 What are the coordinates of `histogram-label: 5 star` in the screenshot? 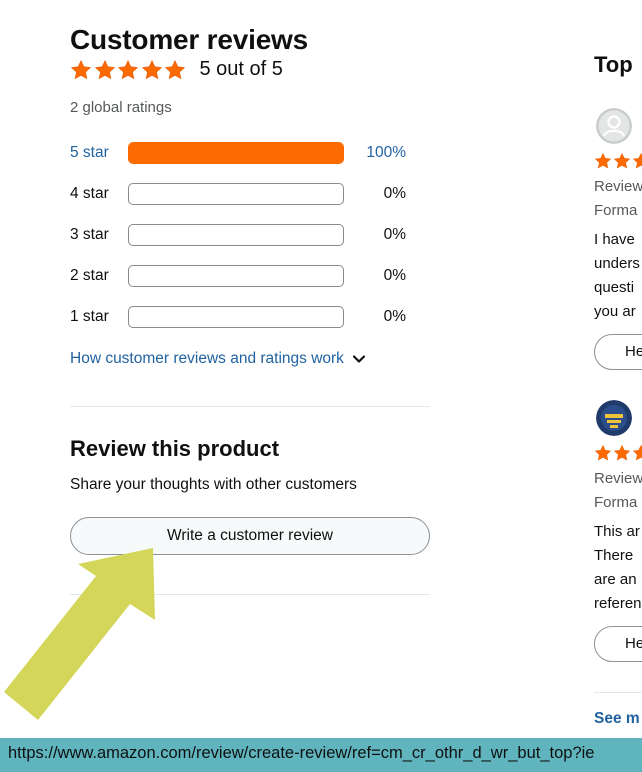 It's located at (99, 153).